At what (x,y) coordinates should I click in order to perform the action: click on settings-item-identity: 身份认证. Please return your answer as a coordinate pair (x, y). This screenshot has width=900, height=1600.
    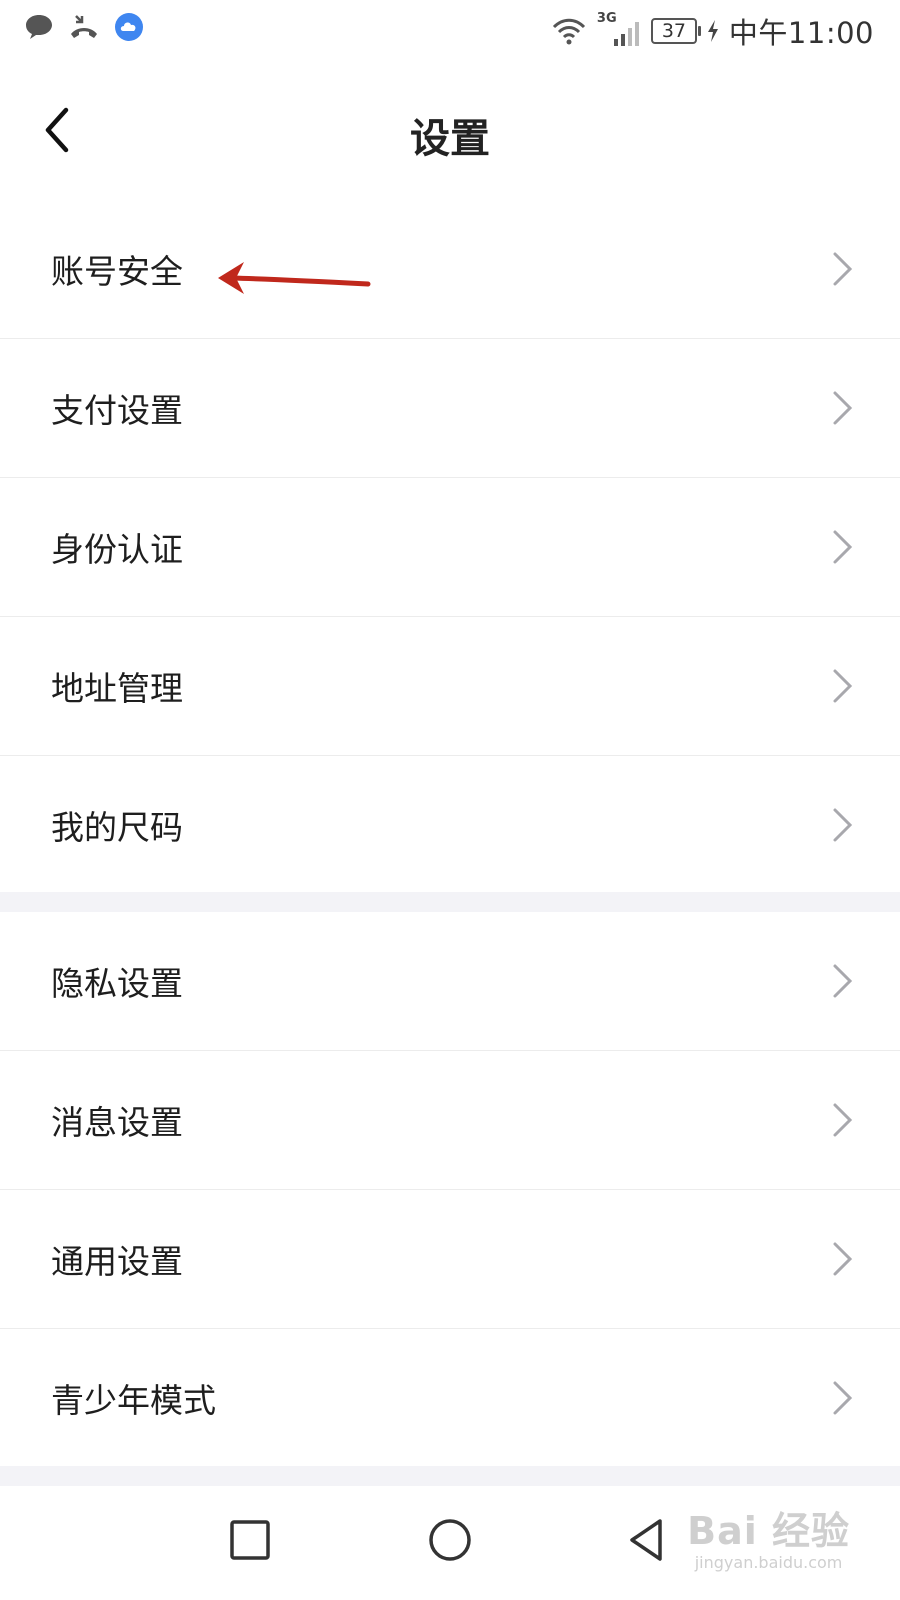
    Looking at the image, I should click on (450, 547).